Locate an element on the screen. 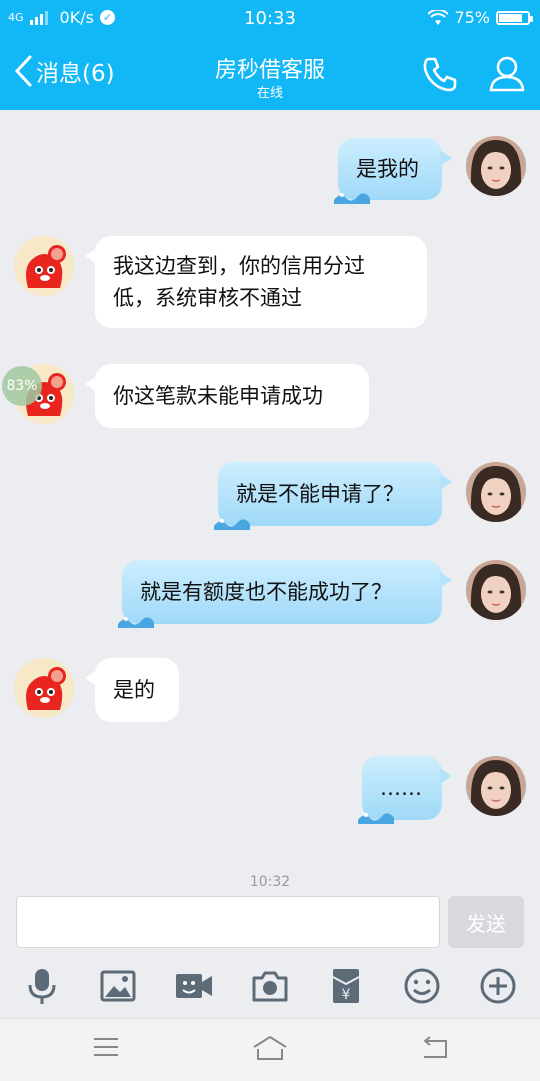 The width and height of the screenshot is (540, 1081). video-icon is located at coordinates (194, 986).